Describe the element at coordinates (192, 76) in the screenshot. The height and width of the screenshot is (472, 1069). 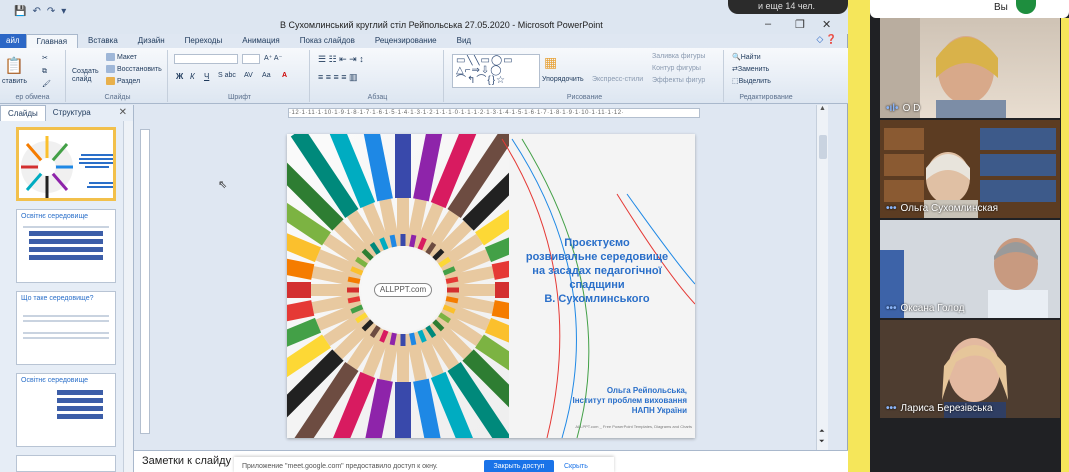
I see `italic-button: К` at that location.